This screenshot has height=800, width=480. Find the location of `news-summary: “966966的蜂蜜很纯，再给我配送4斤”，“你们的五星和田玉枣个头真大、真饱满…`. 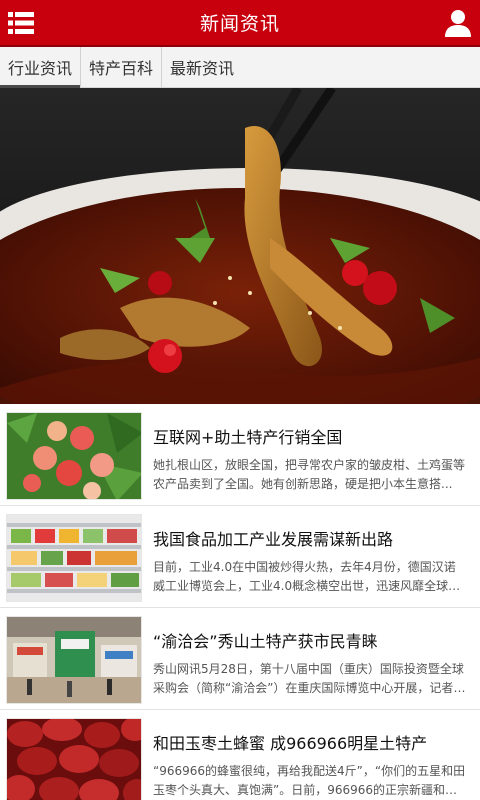

news-summary: “966966的蜂蜜很纯，再给我配送4斤”，“你们的五星和田玉枣个头真大、真饱满… is located at coordinates (309, 780).